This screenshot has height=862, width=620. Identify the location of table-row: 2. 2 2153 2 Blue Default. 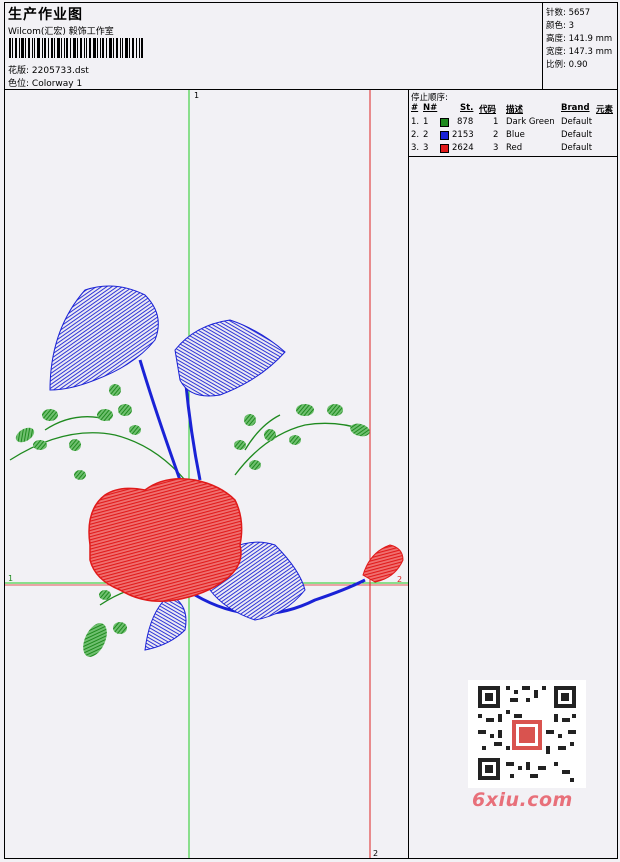
(502, 135).